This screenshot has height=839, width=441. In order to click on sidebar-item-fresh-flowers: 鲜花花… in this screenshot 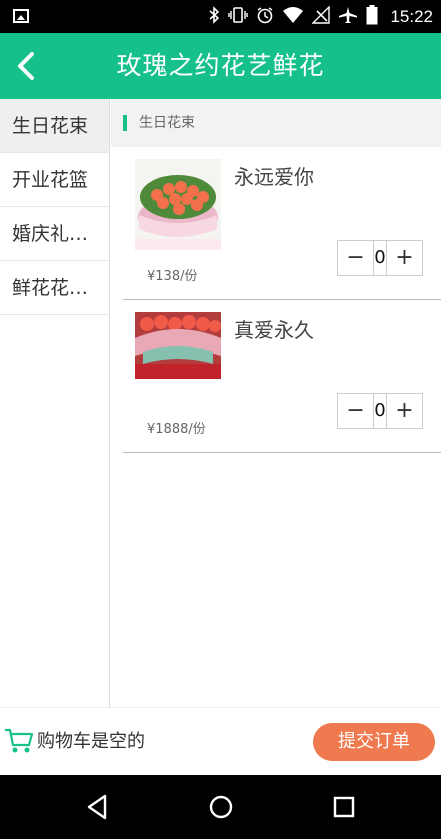, I will do `click(54, 288)`.